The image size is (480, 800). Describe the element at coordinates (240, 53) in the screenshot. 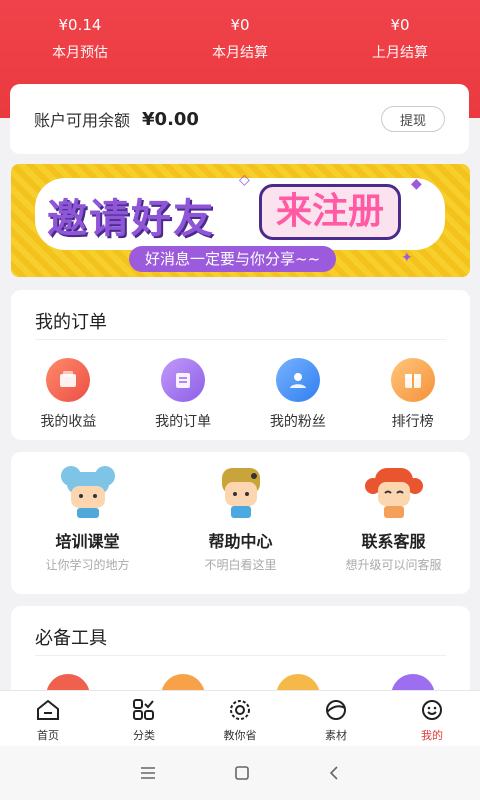

I see `stat-label: 本月结算` at that location.